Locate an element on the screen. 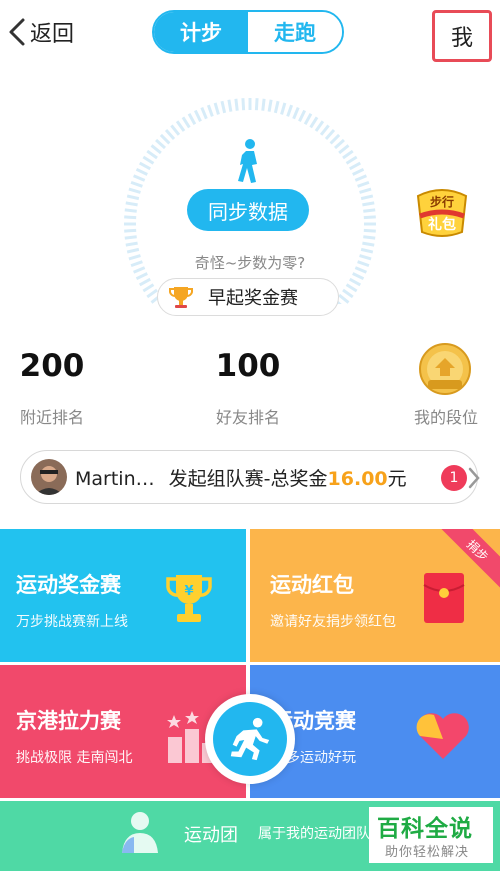  mode-switch: 计步 走跑 is located at coordinates (248, 32).